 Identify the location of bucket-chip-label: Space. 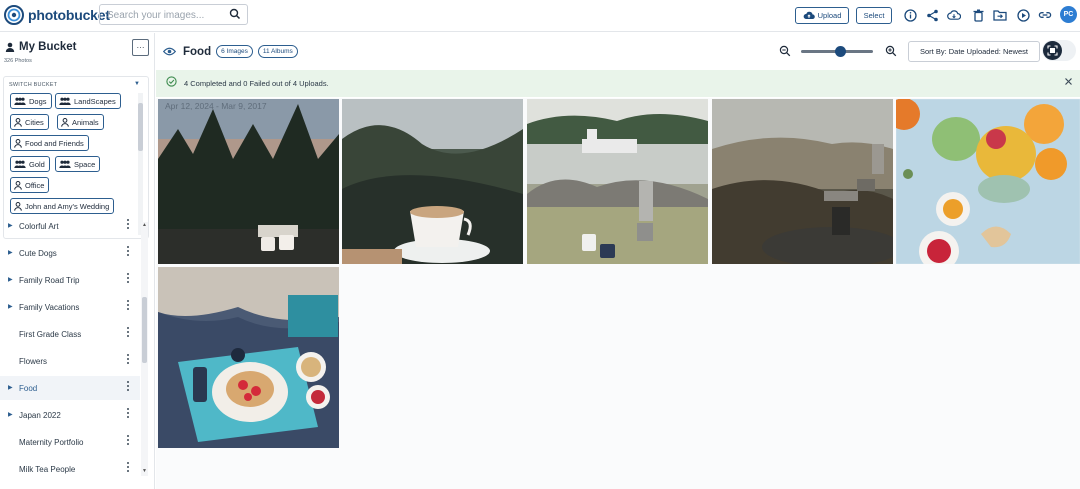
(85, 164).